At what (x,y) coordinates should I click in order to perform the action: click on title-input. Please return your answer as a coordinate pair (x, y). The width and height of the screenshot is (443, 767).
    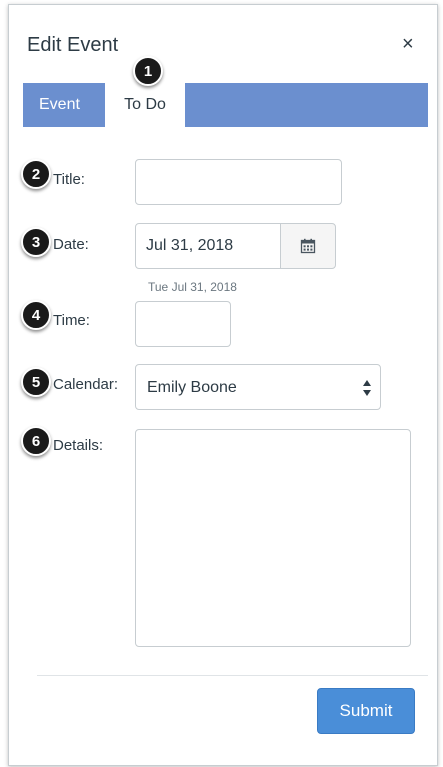
    Looking at the image, I should click on (238, 182).